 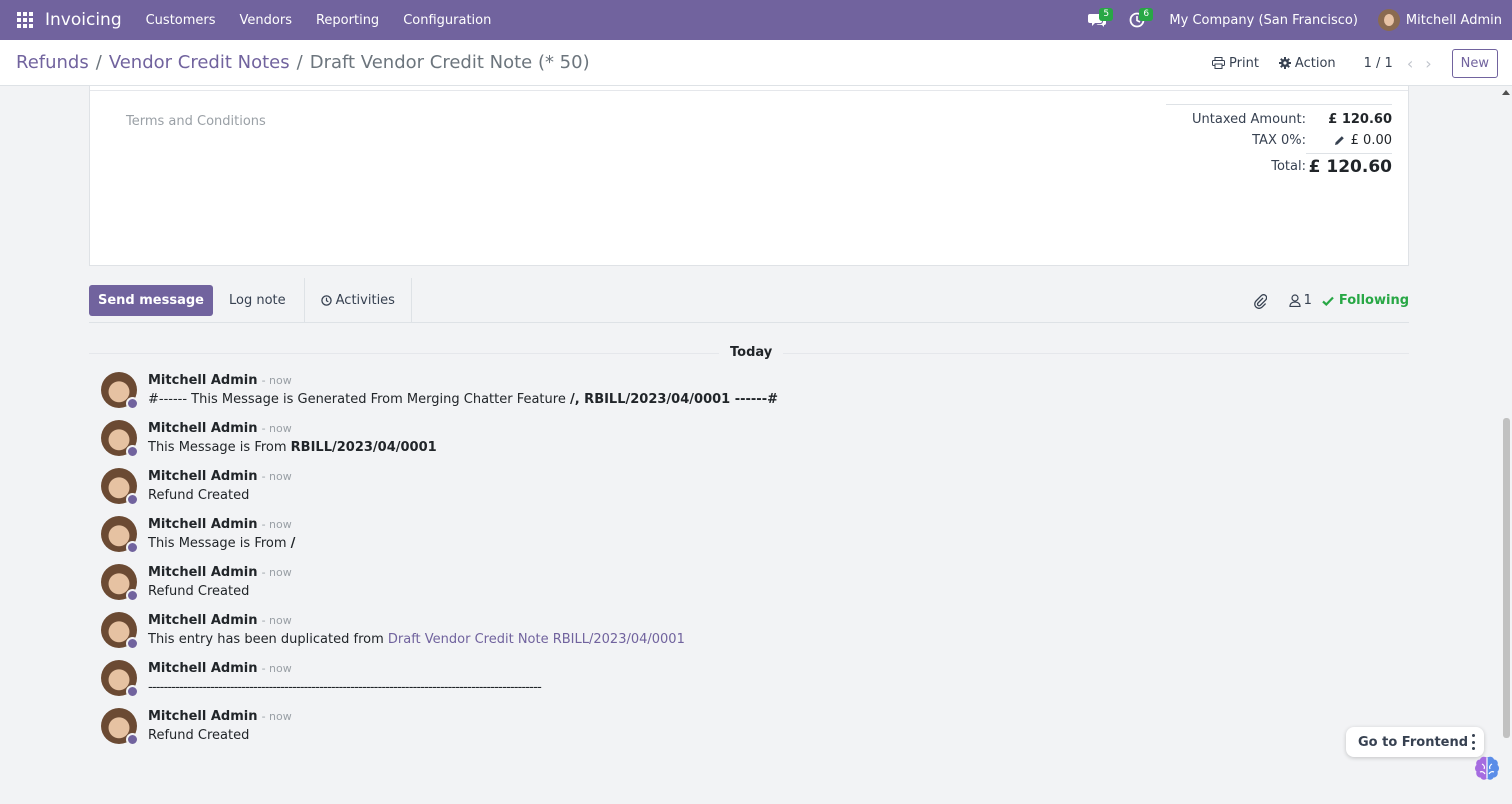 What do you see at coordinates (181, 20) in the screenshot?
I see `menu-customers: Customers` at bounding box center [181, 20].